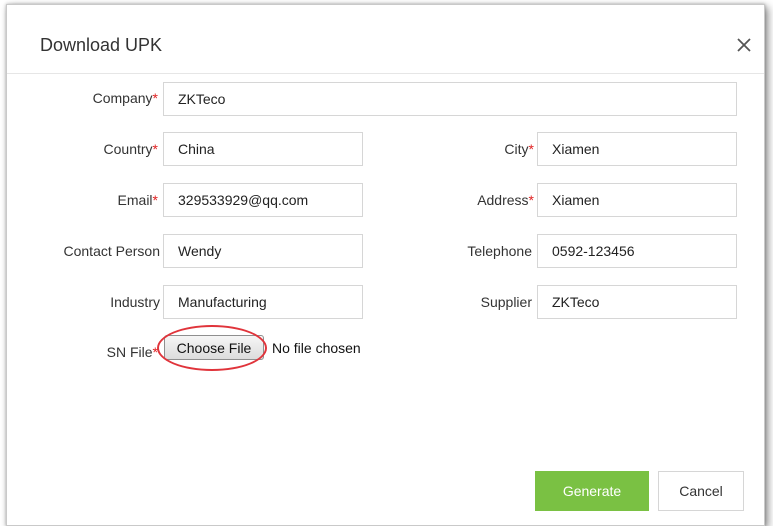 The image size is (773, 526). I want to click on industry-label: Industry, so click(135, 302).